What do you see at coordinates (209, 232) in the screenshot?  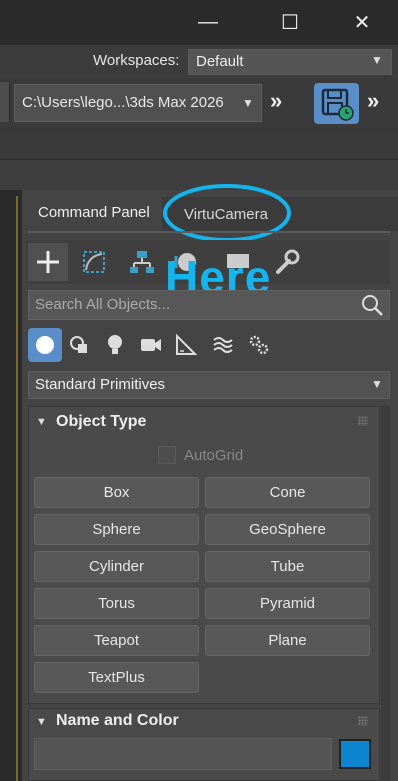 I see `tab-divider` at bounding box center [209, 232].